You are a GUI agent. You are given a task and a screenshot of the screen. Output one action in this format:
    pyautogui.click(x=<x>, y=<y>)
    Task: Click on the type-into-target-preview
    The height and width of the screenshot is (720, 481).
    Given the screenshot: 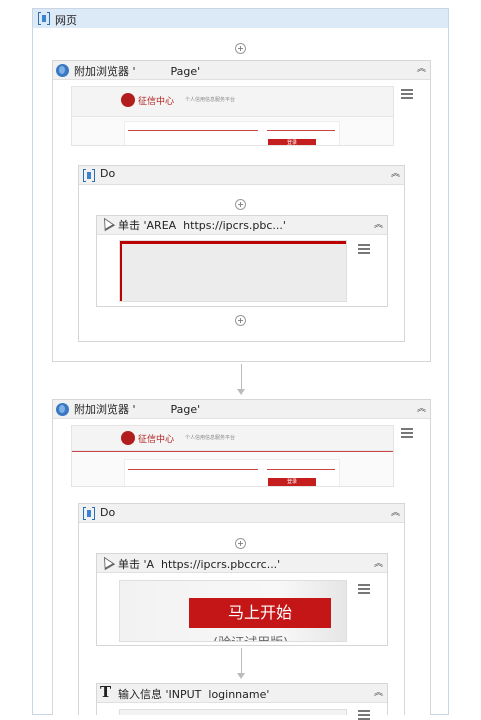 What is the action you would take?
    pyautogui.click(x=233, y=712)
    